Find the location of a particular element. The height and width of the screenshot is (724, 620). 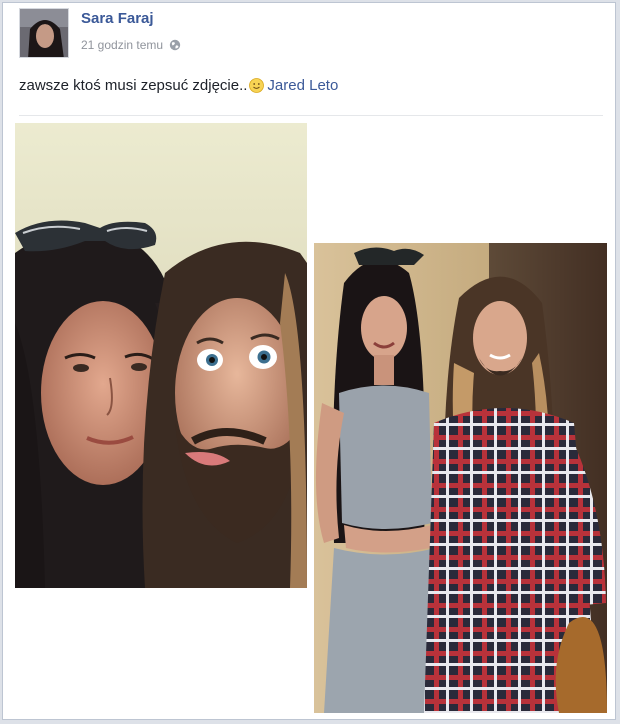

post-message-text: zawsze ktoś musi zepsuć zdjęcie.. is located at coordinates (133, 85).